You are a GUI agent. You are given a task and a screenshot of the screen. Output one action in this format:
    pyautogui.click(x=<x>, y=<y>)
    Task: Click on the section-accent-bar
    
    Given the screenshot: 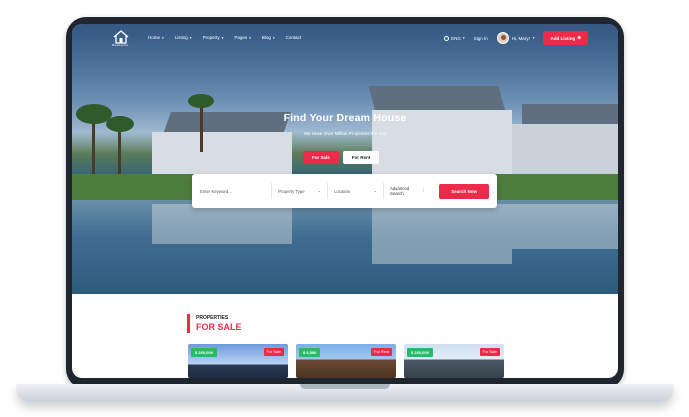 What is the action you would take?
    pyautogui.click(x=188, y=323)
    